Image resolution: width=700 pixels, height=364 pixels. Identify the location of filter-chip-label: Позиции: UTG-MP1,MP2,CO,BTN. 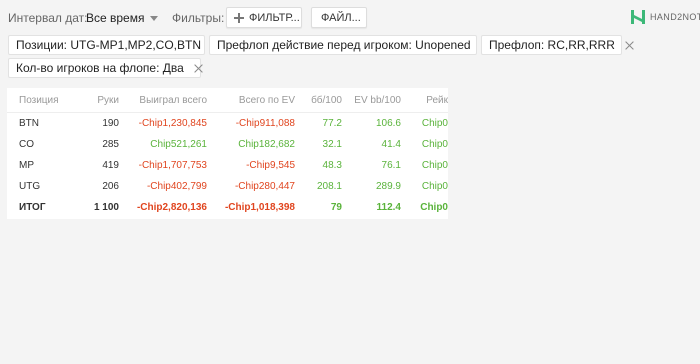
(108, 45).